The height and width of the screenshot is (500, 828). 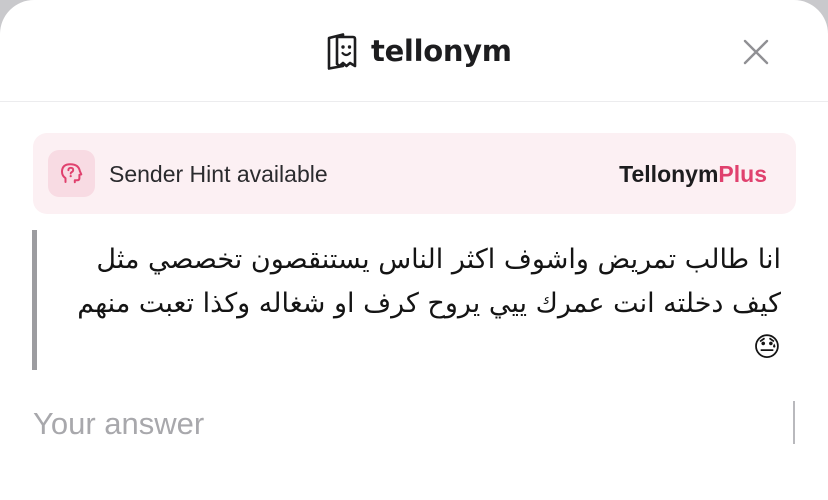 What do you see at coordinates (441, 51) in the screenshot?
I see `app-name: tellonym` at bounding box center [441, 51].